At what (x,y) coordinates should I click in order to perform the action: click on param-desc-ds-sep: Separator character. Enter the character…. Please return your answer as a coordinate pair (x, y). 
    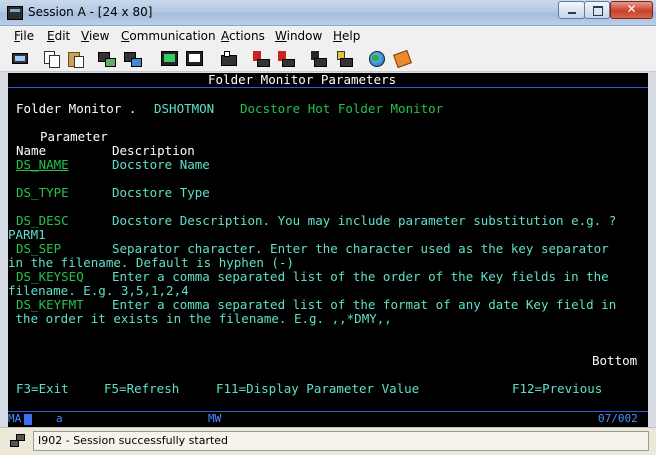
    Looking at the image, I should click on (360, 248).